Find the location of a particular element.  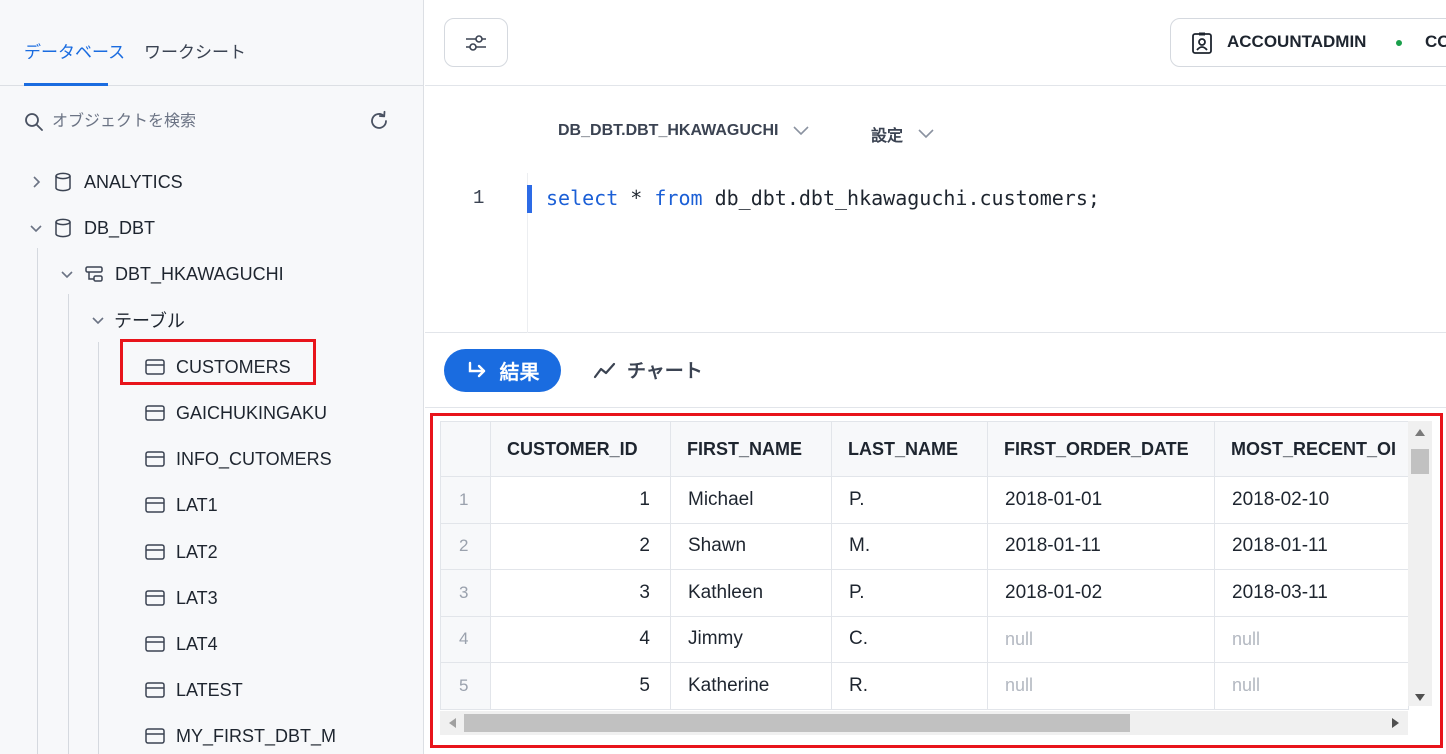

cell-most-recent-order: 2018-02-10 is located at coordinates (1311, 500).